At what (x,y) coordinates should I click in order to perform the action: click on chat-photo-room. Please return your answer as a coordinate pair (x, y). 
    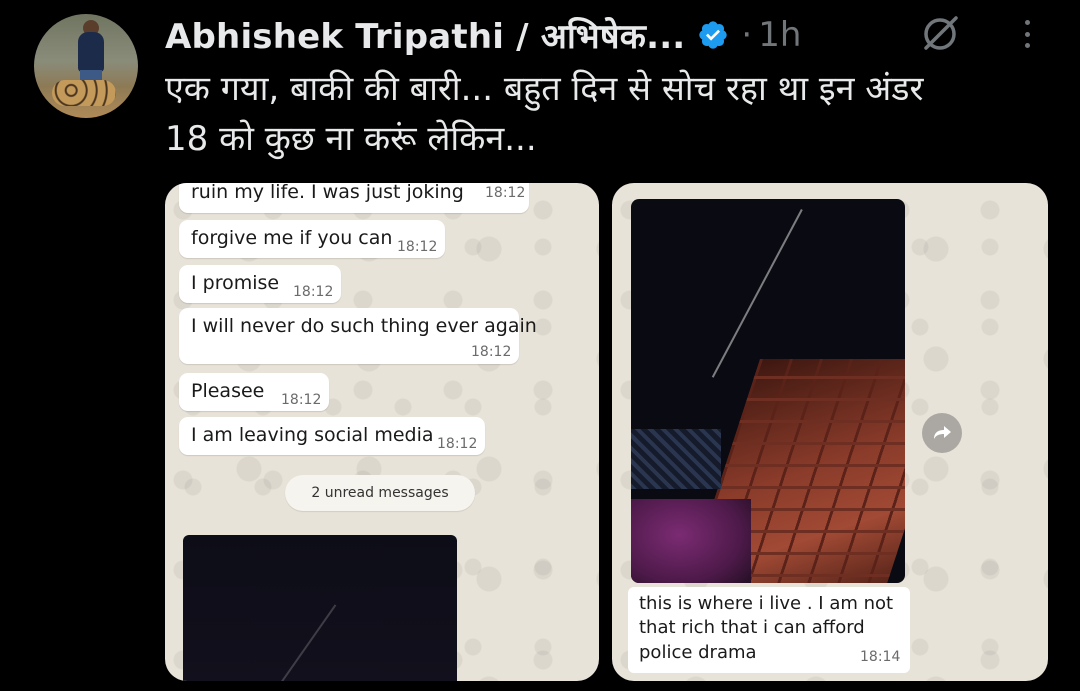
    Looking at the image, I should click on (768, 391).